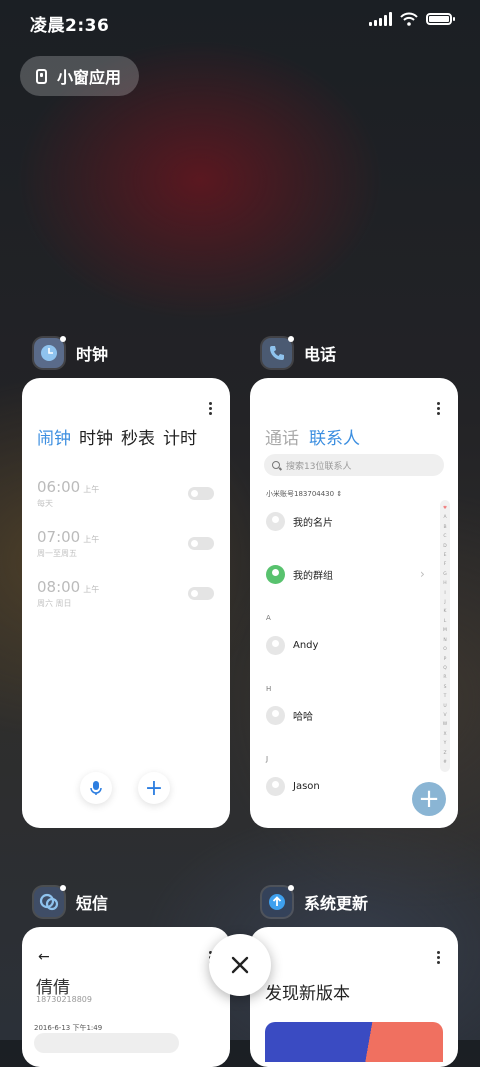 This screenshot has height=1067, width=480. Describe the element at coordinates (268, 618) in the screenshot. I see `section-letter: A` at that location.